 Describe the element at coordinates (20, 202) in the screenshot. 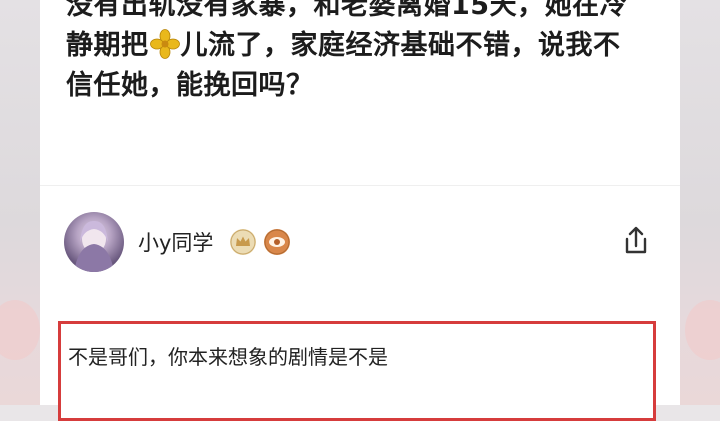

I see `blurred-background-left` at that location.